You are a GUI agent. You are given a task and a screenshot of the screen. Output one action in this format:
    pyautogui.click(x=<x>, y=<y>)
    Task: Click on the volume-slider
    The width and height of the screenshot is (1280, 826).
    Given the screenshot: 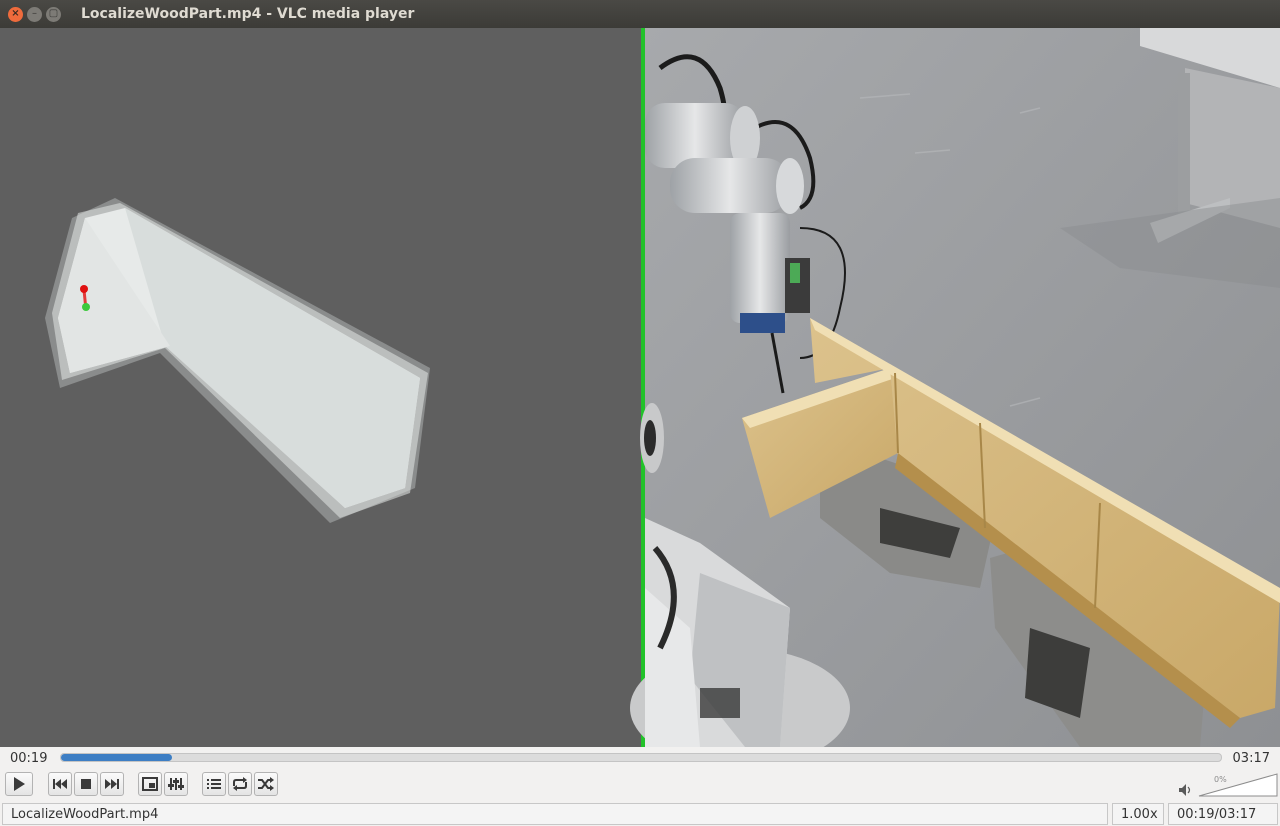 What is the action you would take?
    pyautogui.click(x=1238, y=785)
    